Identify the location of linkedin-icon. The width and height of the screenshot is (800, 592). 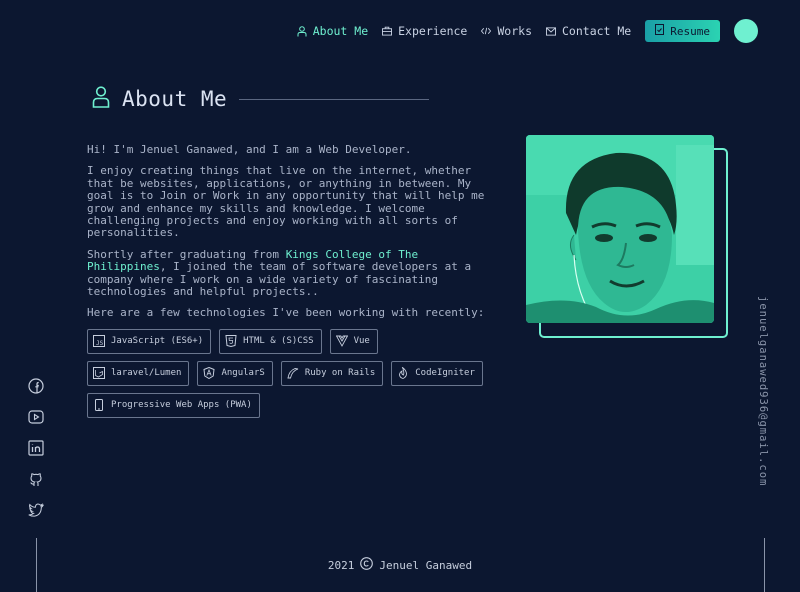
(36, 448).